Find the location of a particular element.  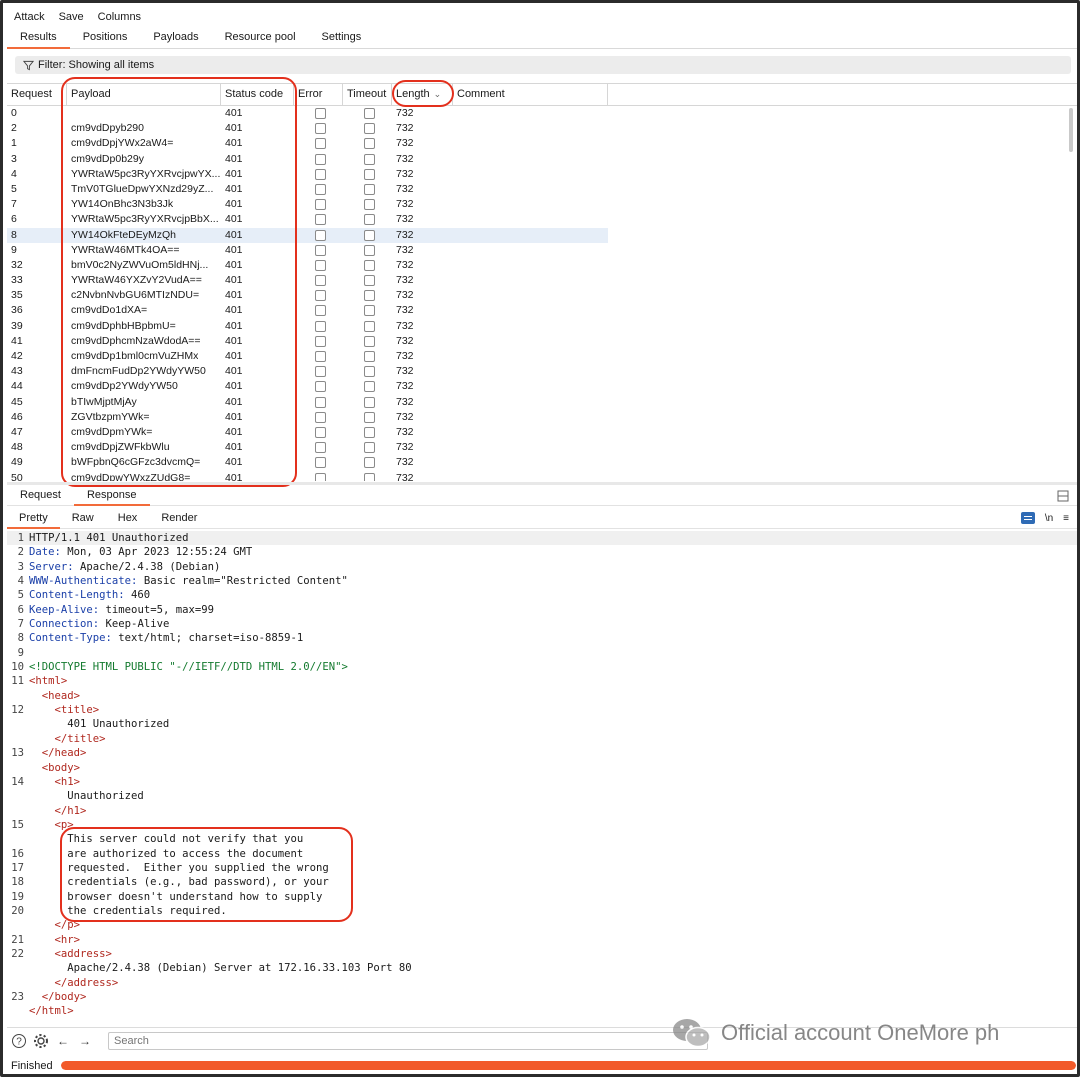

menu-columns: Columns is located at coordinates (119, 17).